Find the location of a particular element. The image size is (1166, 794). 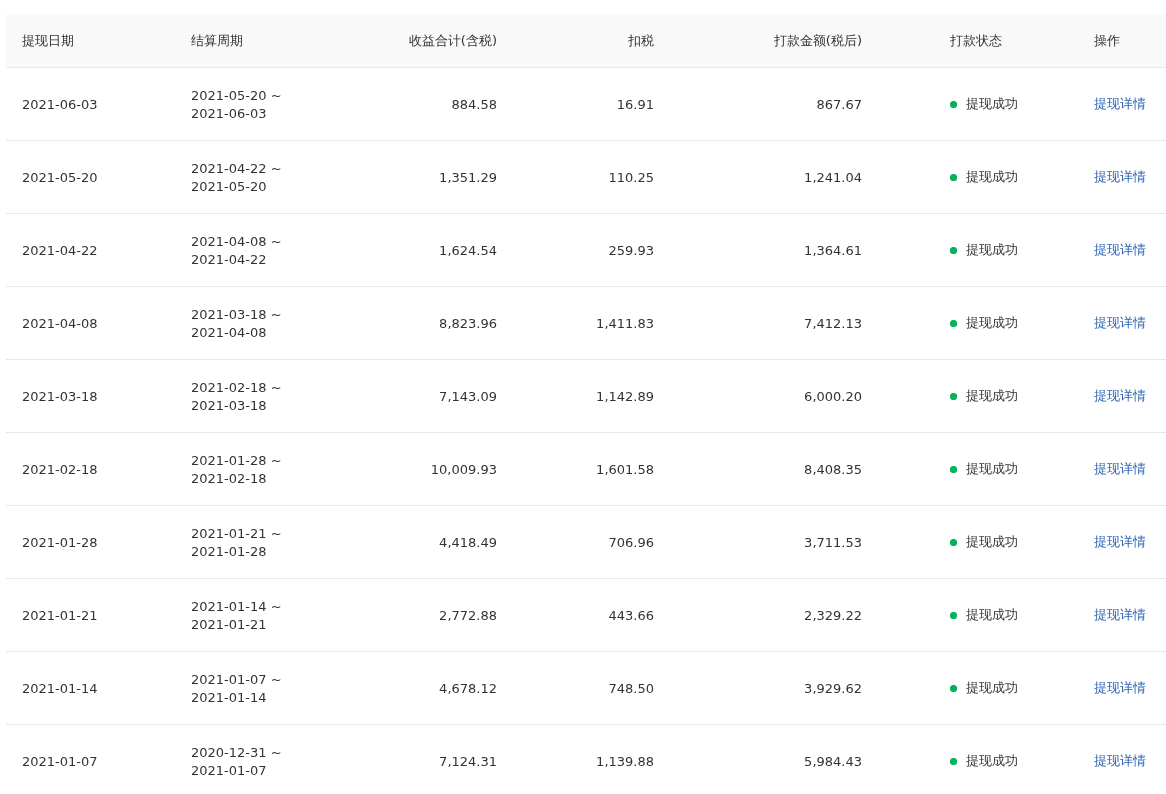

table-cell: 2021-01-28 ~ is located at coordinates (236, 460).